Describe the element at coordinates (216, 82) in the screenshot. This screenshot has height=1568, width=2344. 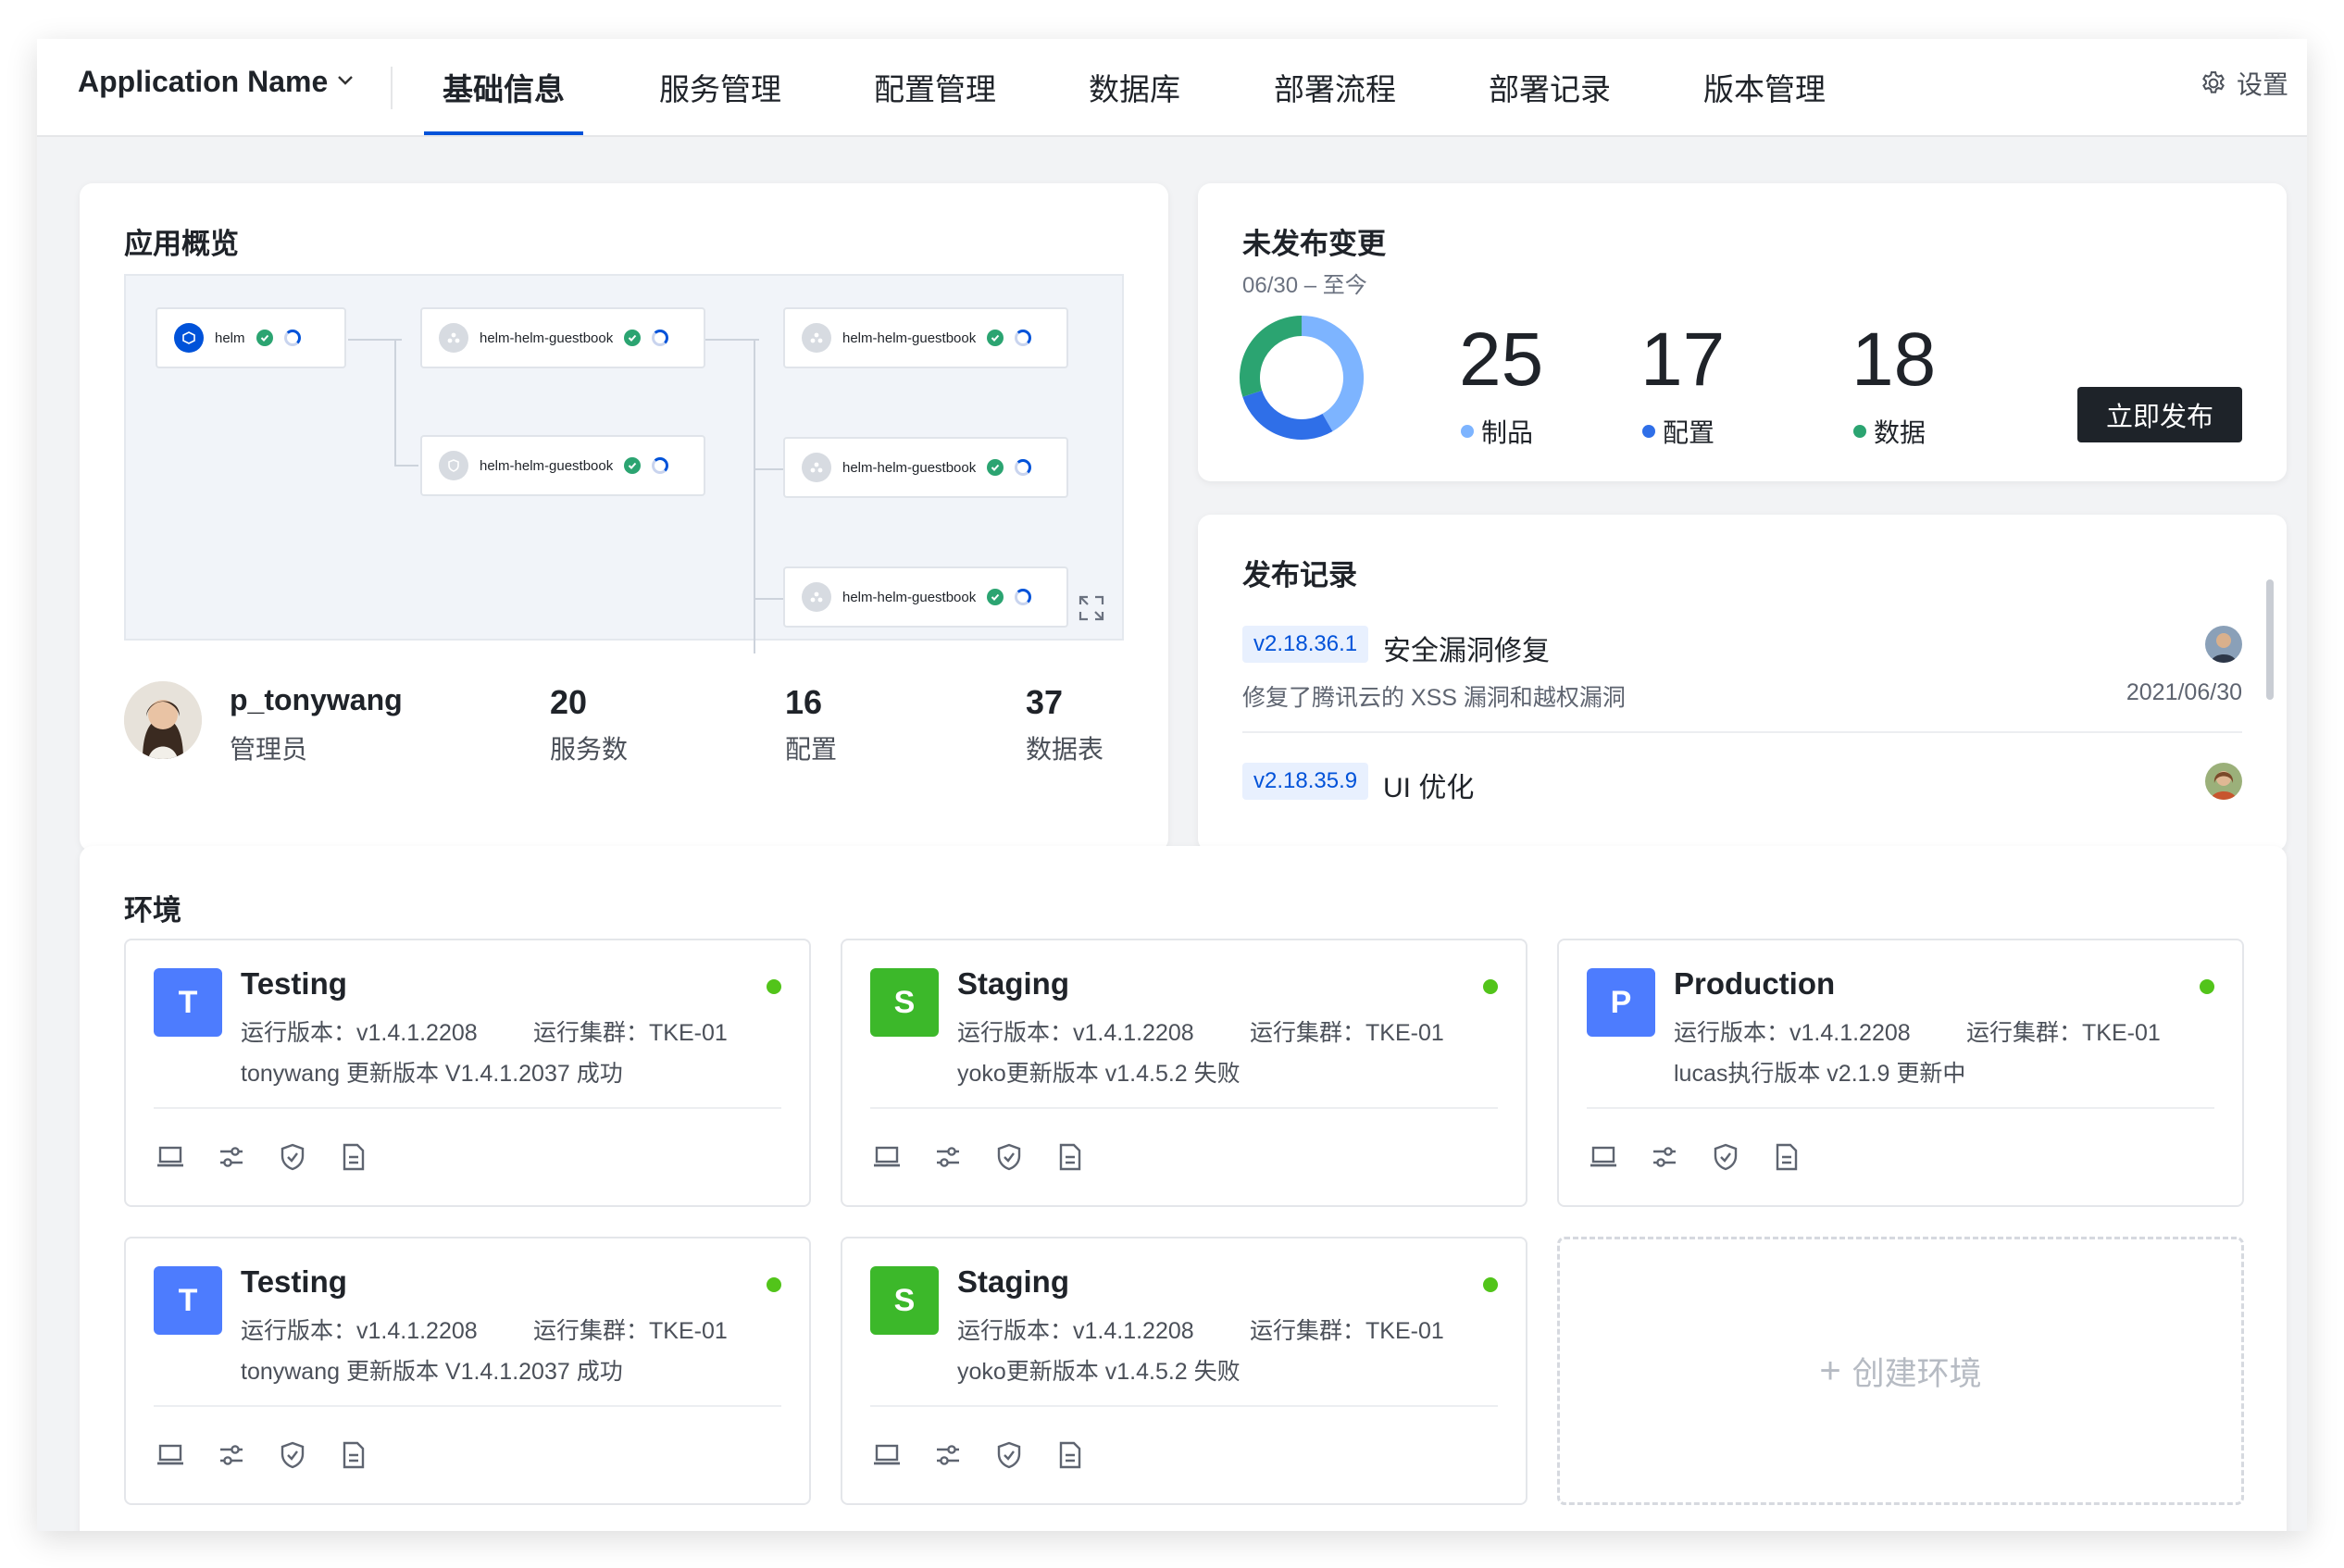
I see `app-name-dropdown: Application Name` at that location.